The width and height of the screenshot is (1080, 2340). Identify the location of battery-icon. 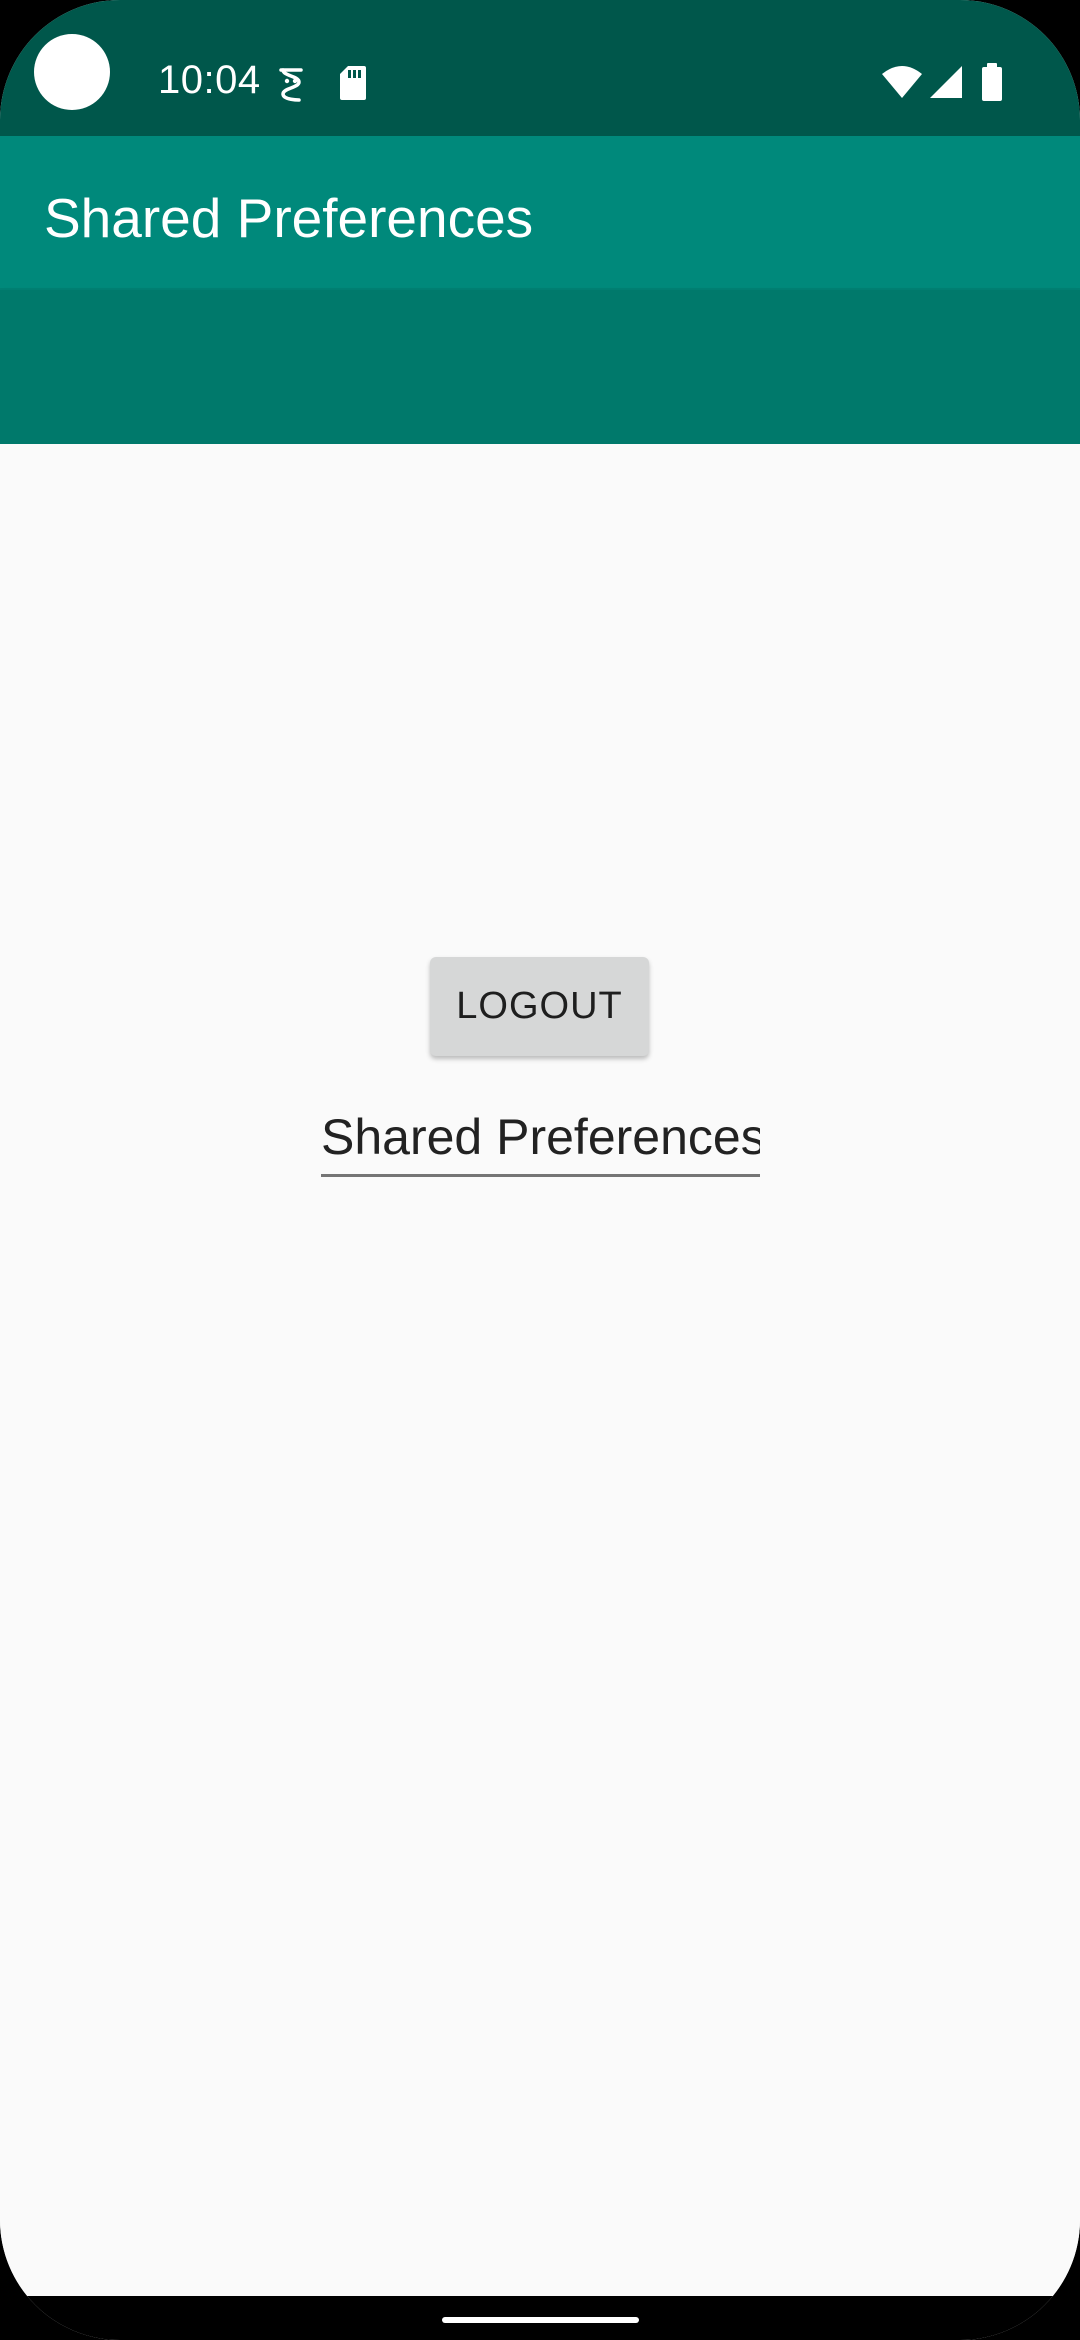
(992, 82).